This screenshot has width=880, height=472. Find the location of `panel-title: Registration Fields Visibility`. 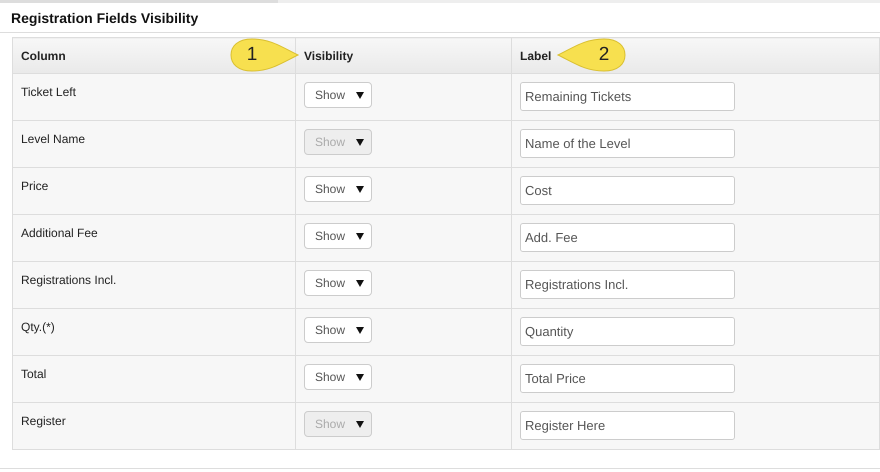

panel-title: Registration Fields Visibility is located at coordinates (440, 18).